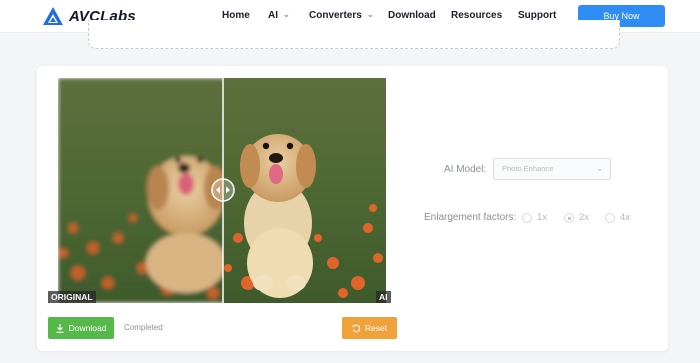  I want to click on factor-4x-radio, so click(610, 218).